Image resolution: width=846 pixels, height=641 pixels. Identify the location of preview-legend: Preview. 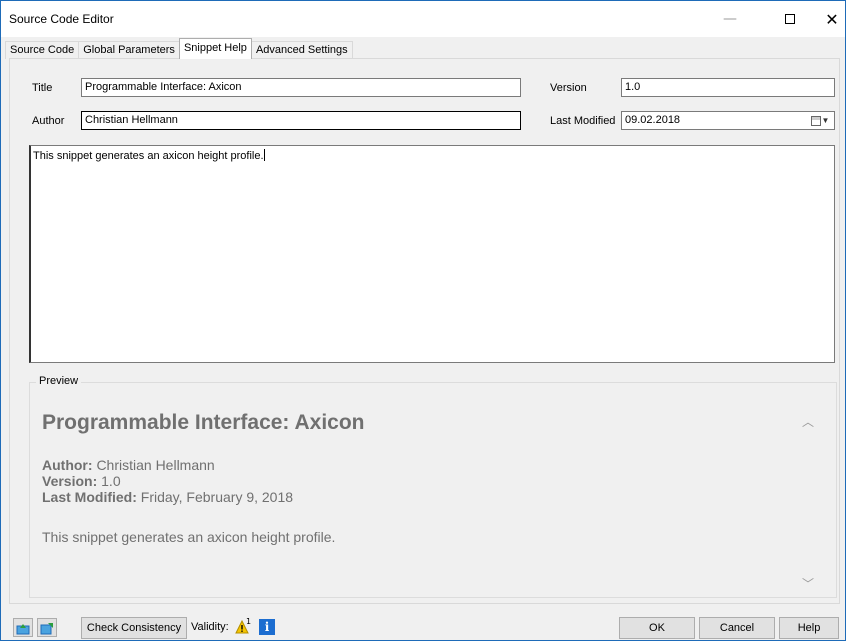
(59, 381).